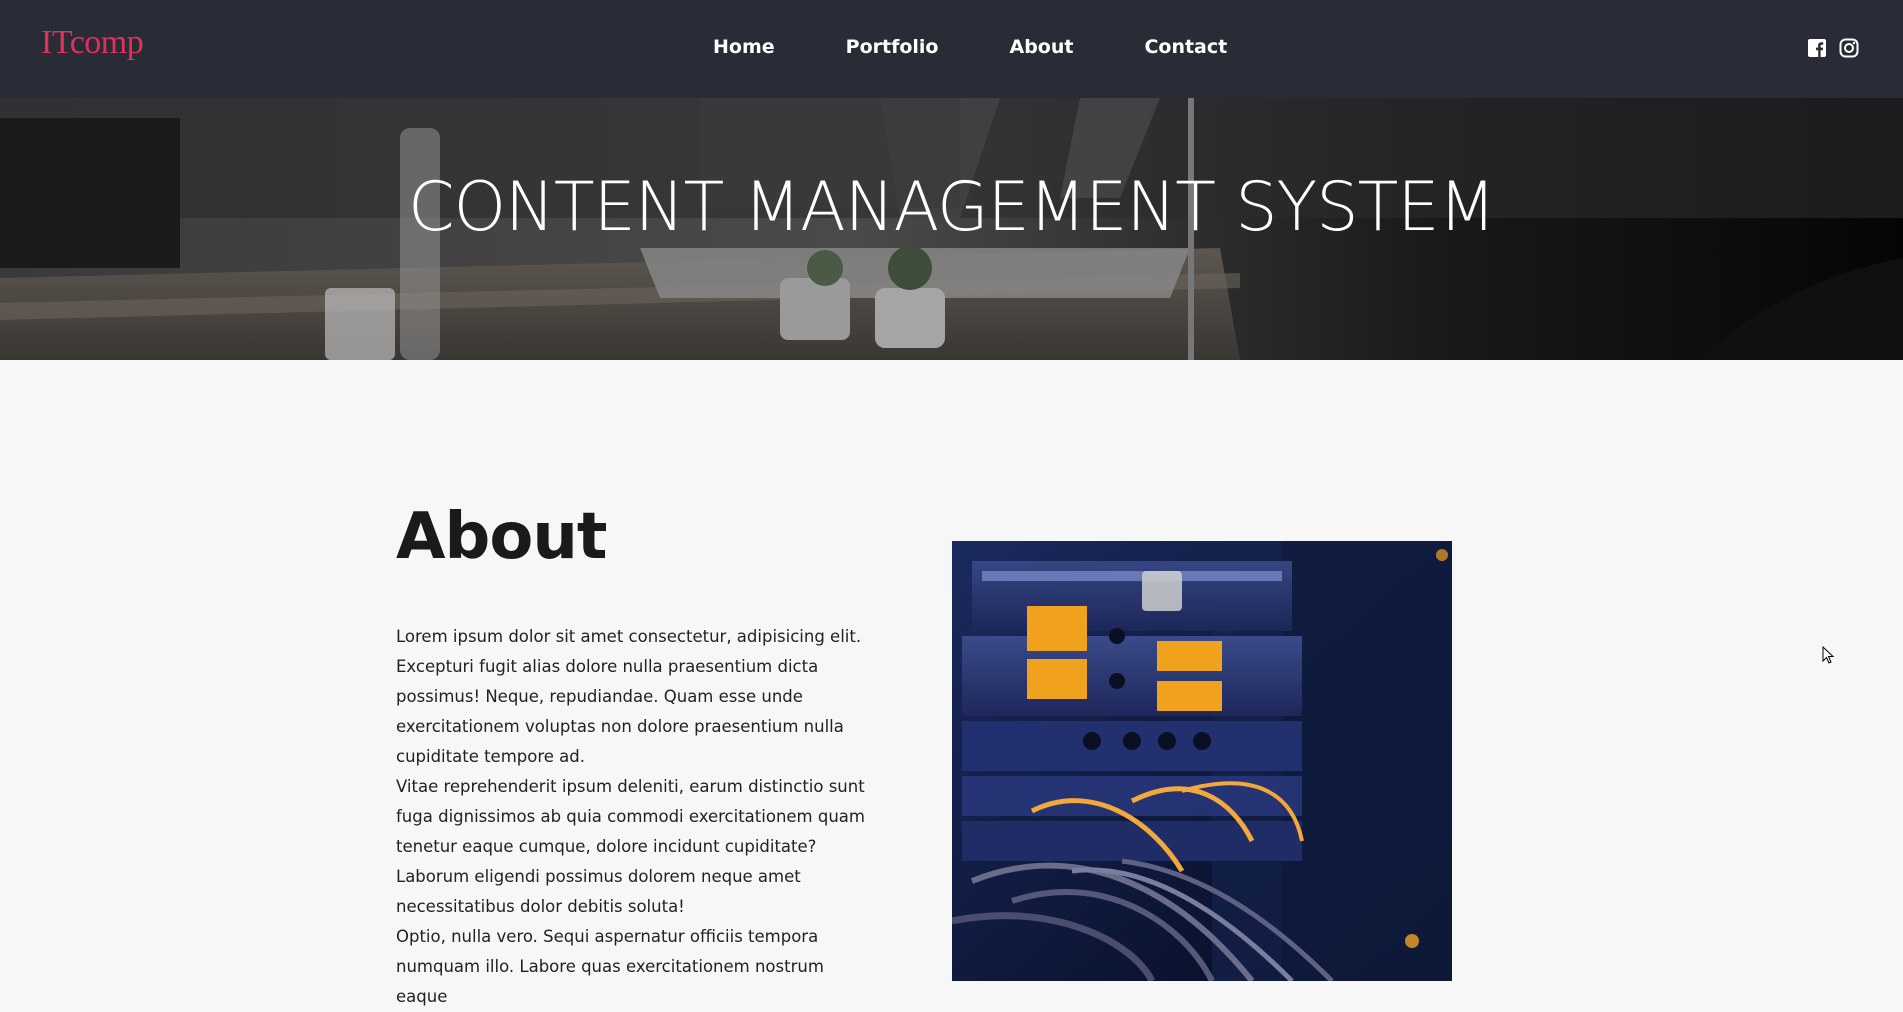 Image resolution: width=1903 pixels, height=1012 pixels. Describe the element at coordinates (1834, 49) in the screenshot. I see `social-links` at that location.